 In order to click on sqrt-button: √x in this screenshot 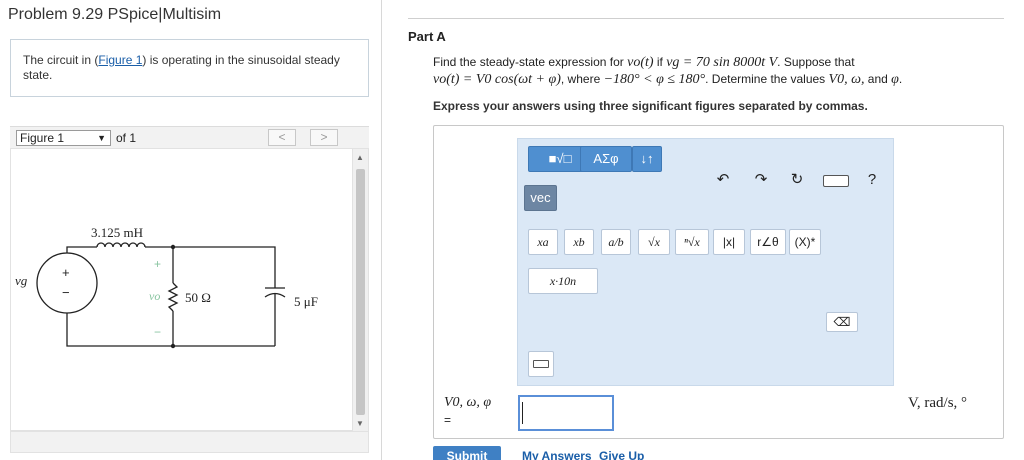, I will do `click(654, 242)`.